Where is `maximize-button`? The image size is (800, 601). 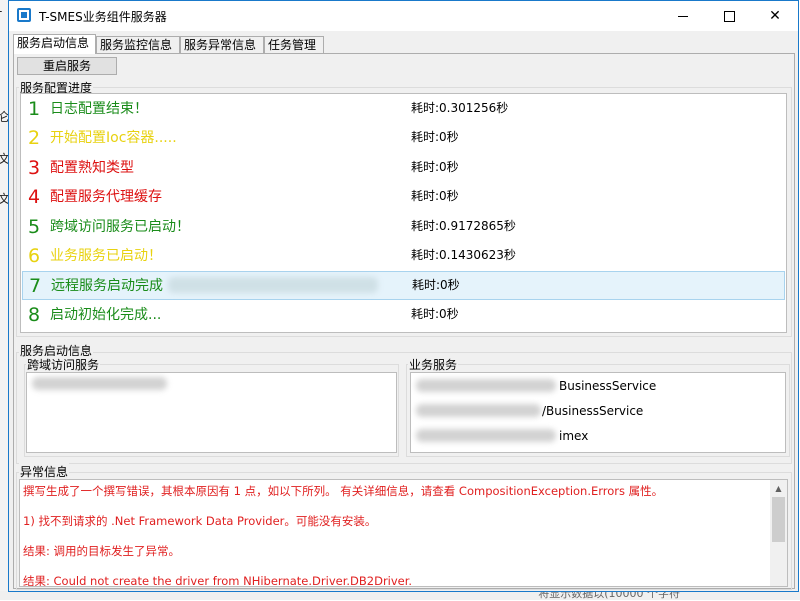 maximize-button is located at coordinates (729, 16).